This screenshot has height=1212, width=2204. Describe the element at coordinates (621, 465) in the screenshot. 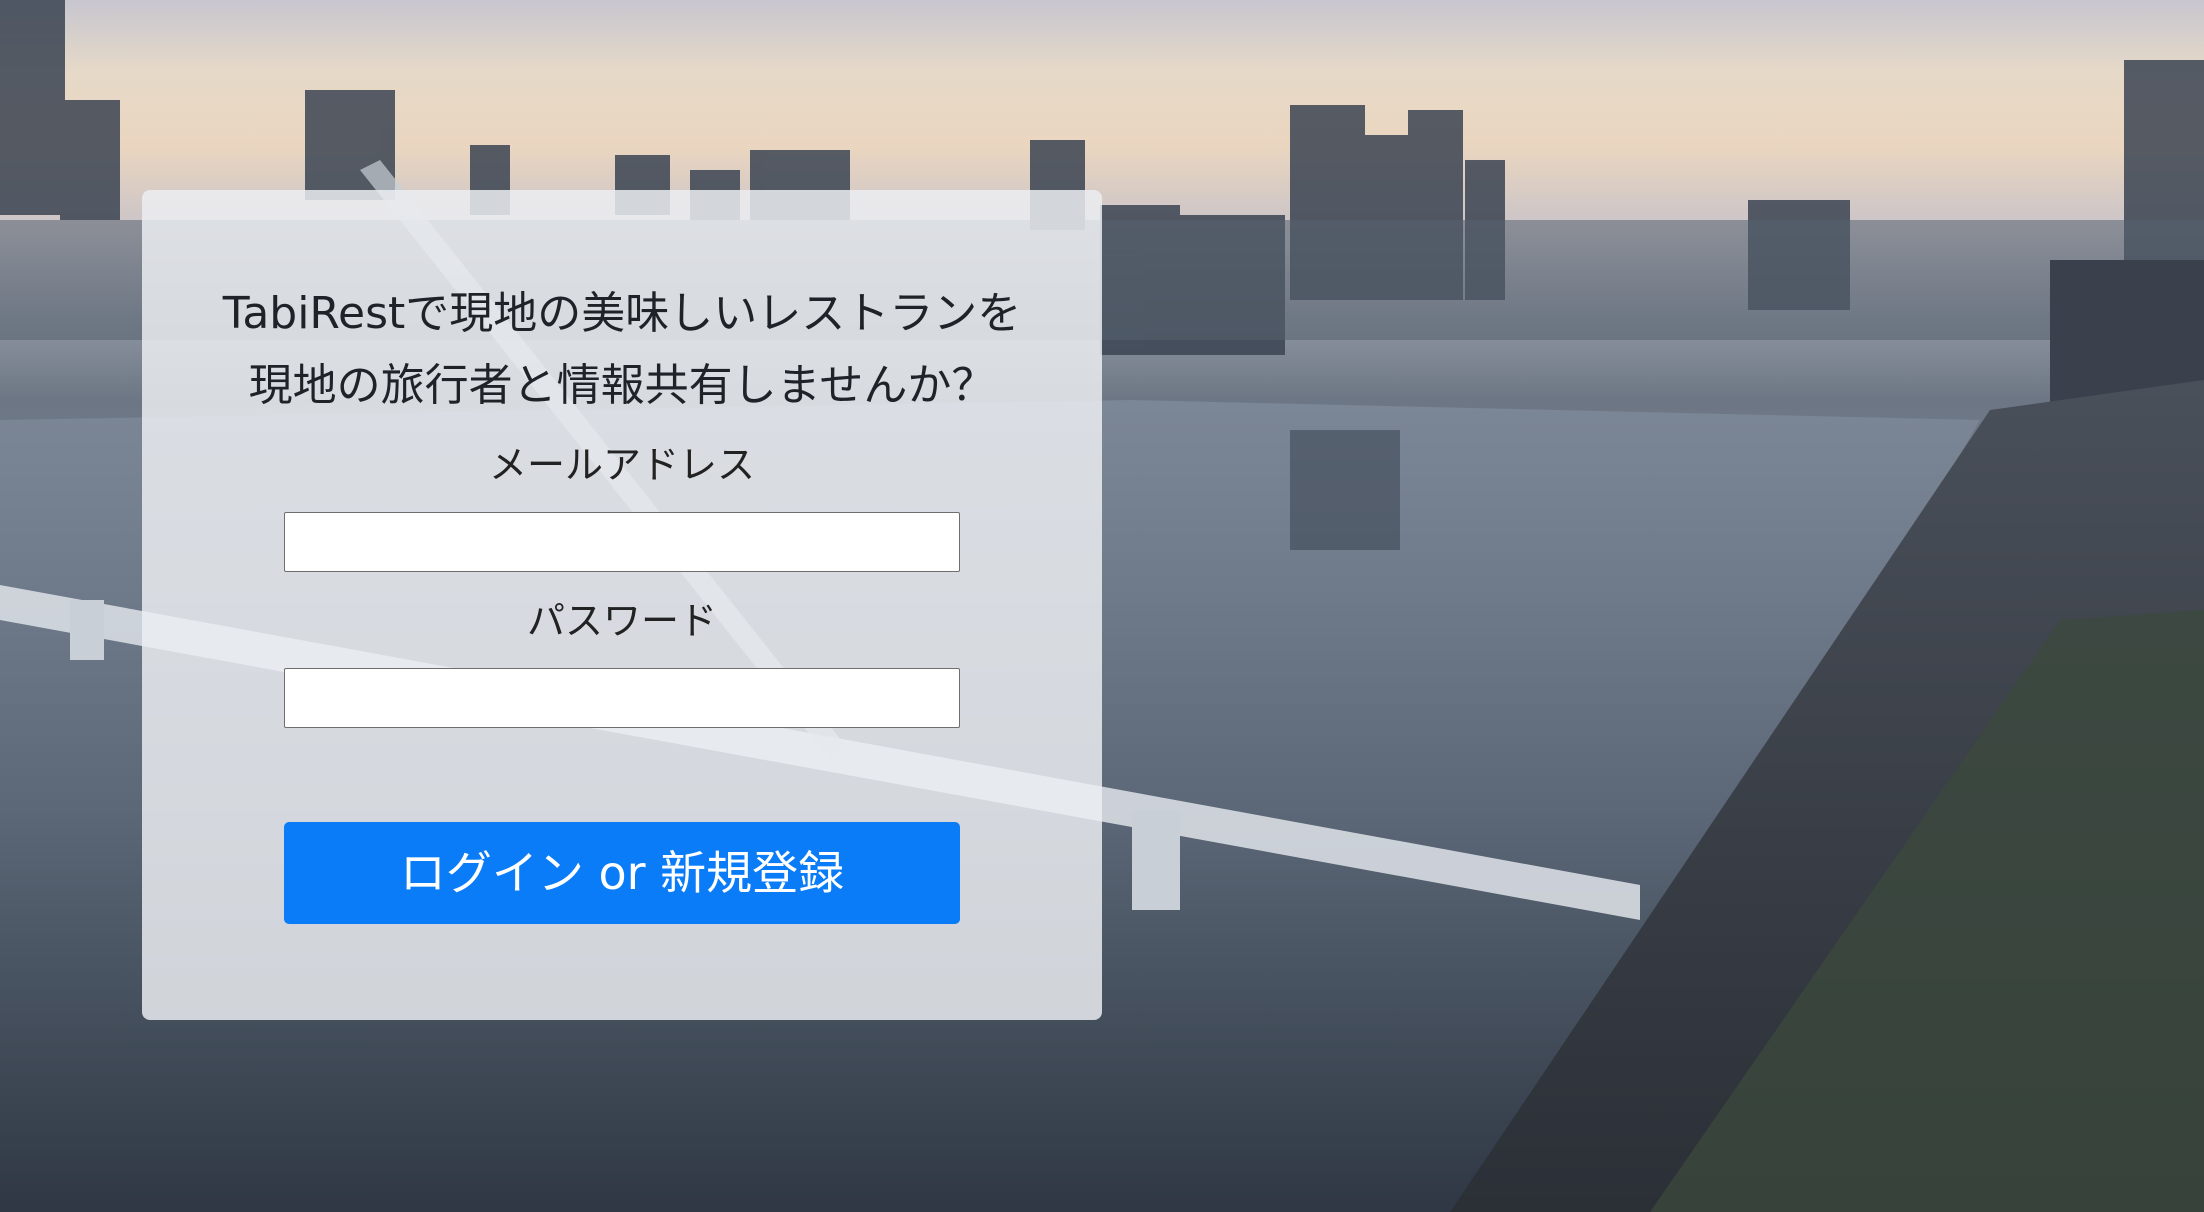

I see `email-label: メールアドレス` at that location.